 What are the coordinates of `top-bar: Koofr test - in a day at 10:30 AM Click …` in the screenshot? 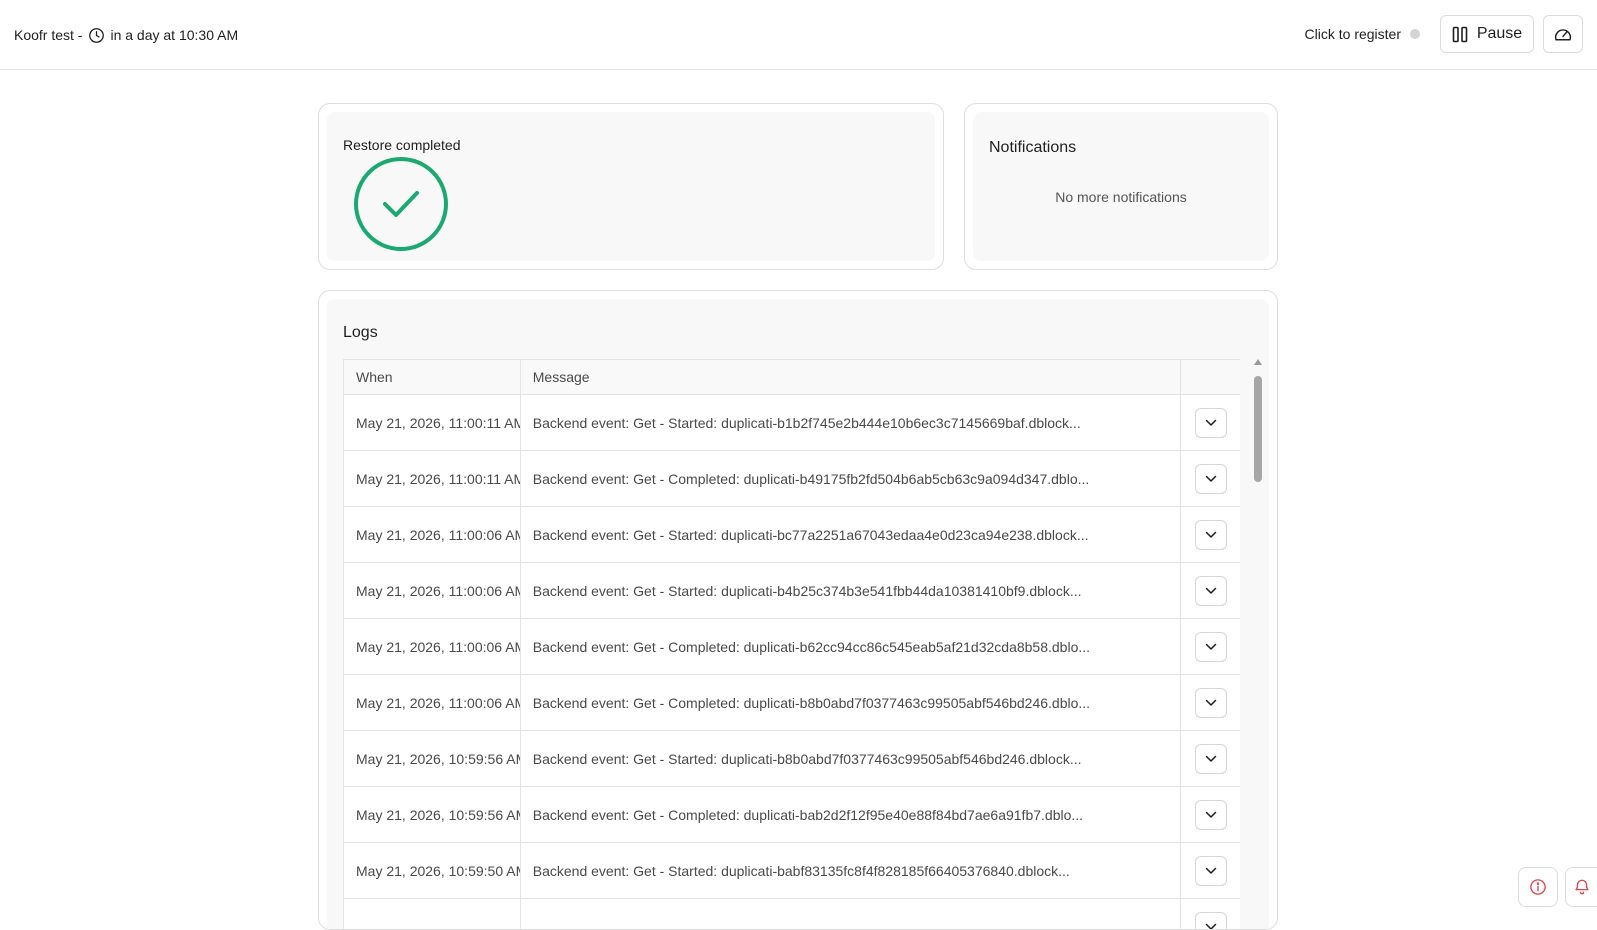 It's located at (798, 35).